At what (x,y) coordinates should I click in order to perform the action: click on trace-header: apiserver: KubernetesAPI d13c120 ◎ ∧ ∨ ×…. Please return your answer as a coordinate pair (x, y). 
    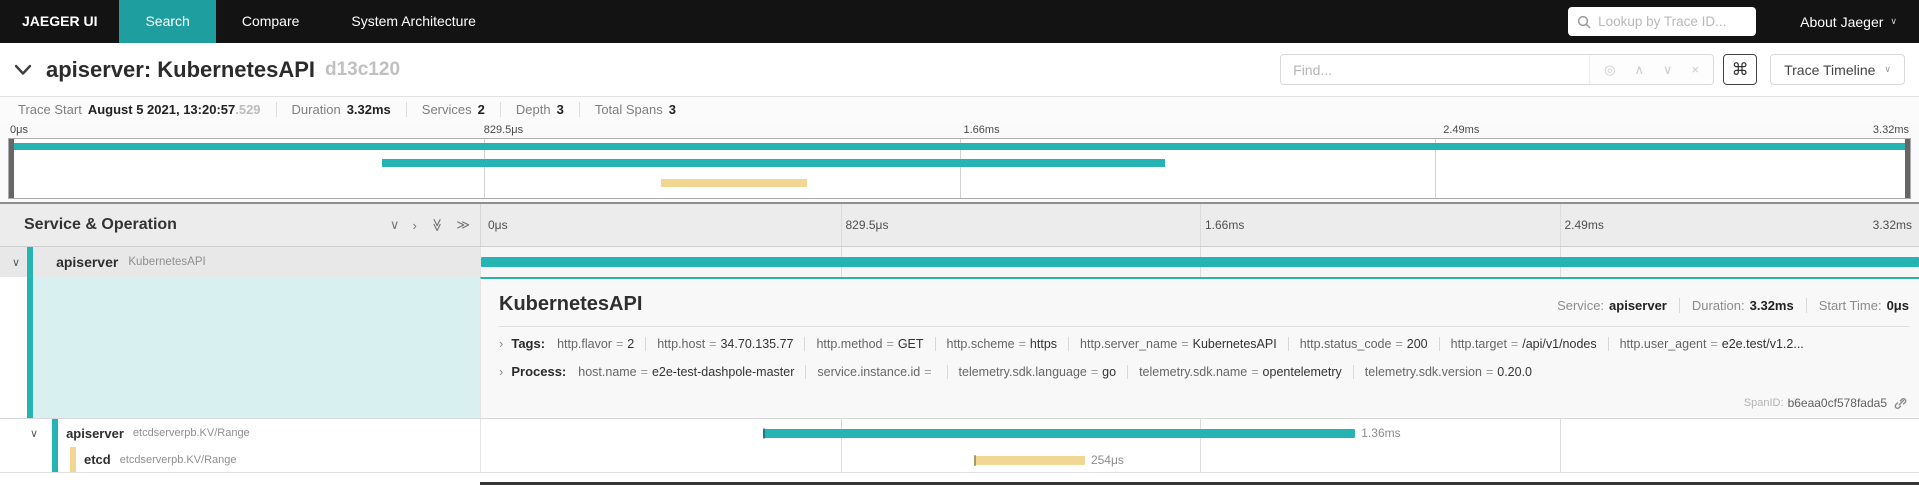
    Looking at the image, I should click on (959, 69).